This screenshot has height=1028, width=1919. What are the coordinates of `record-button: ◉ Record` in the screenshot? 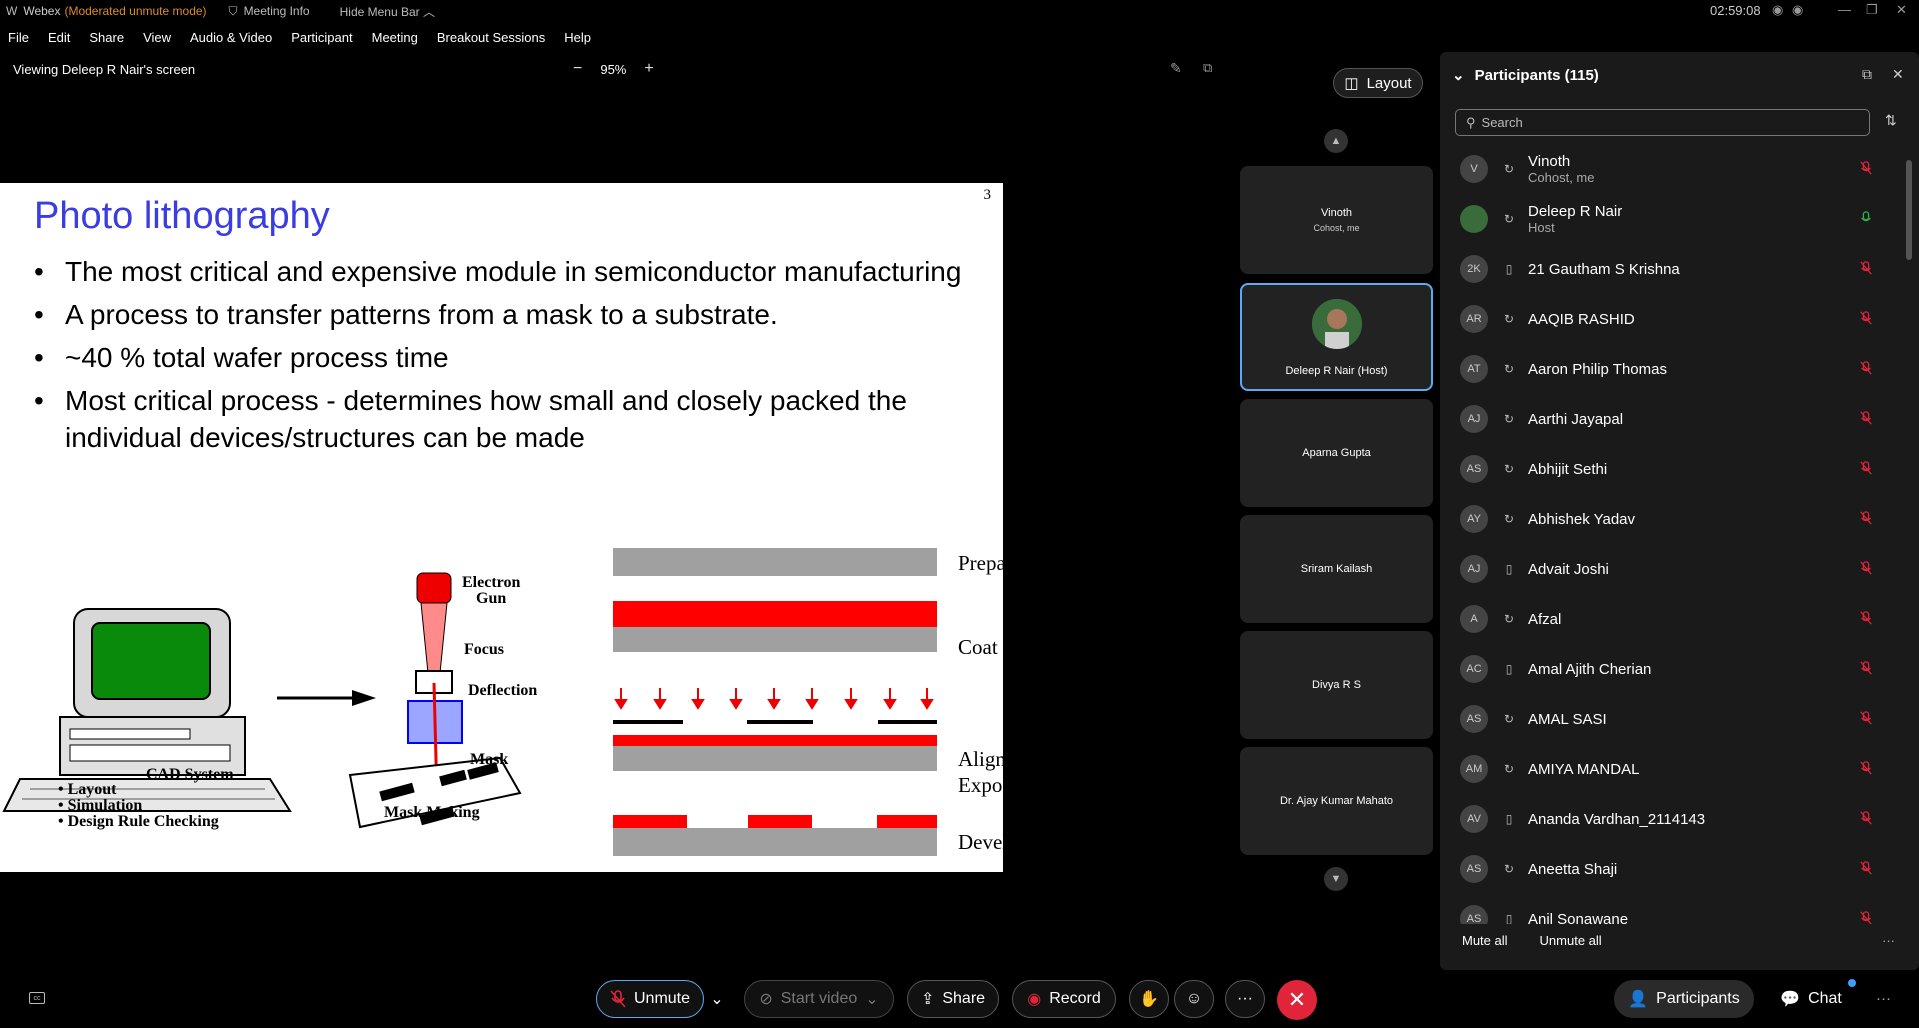 It's located at (1064, 999).